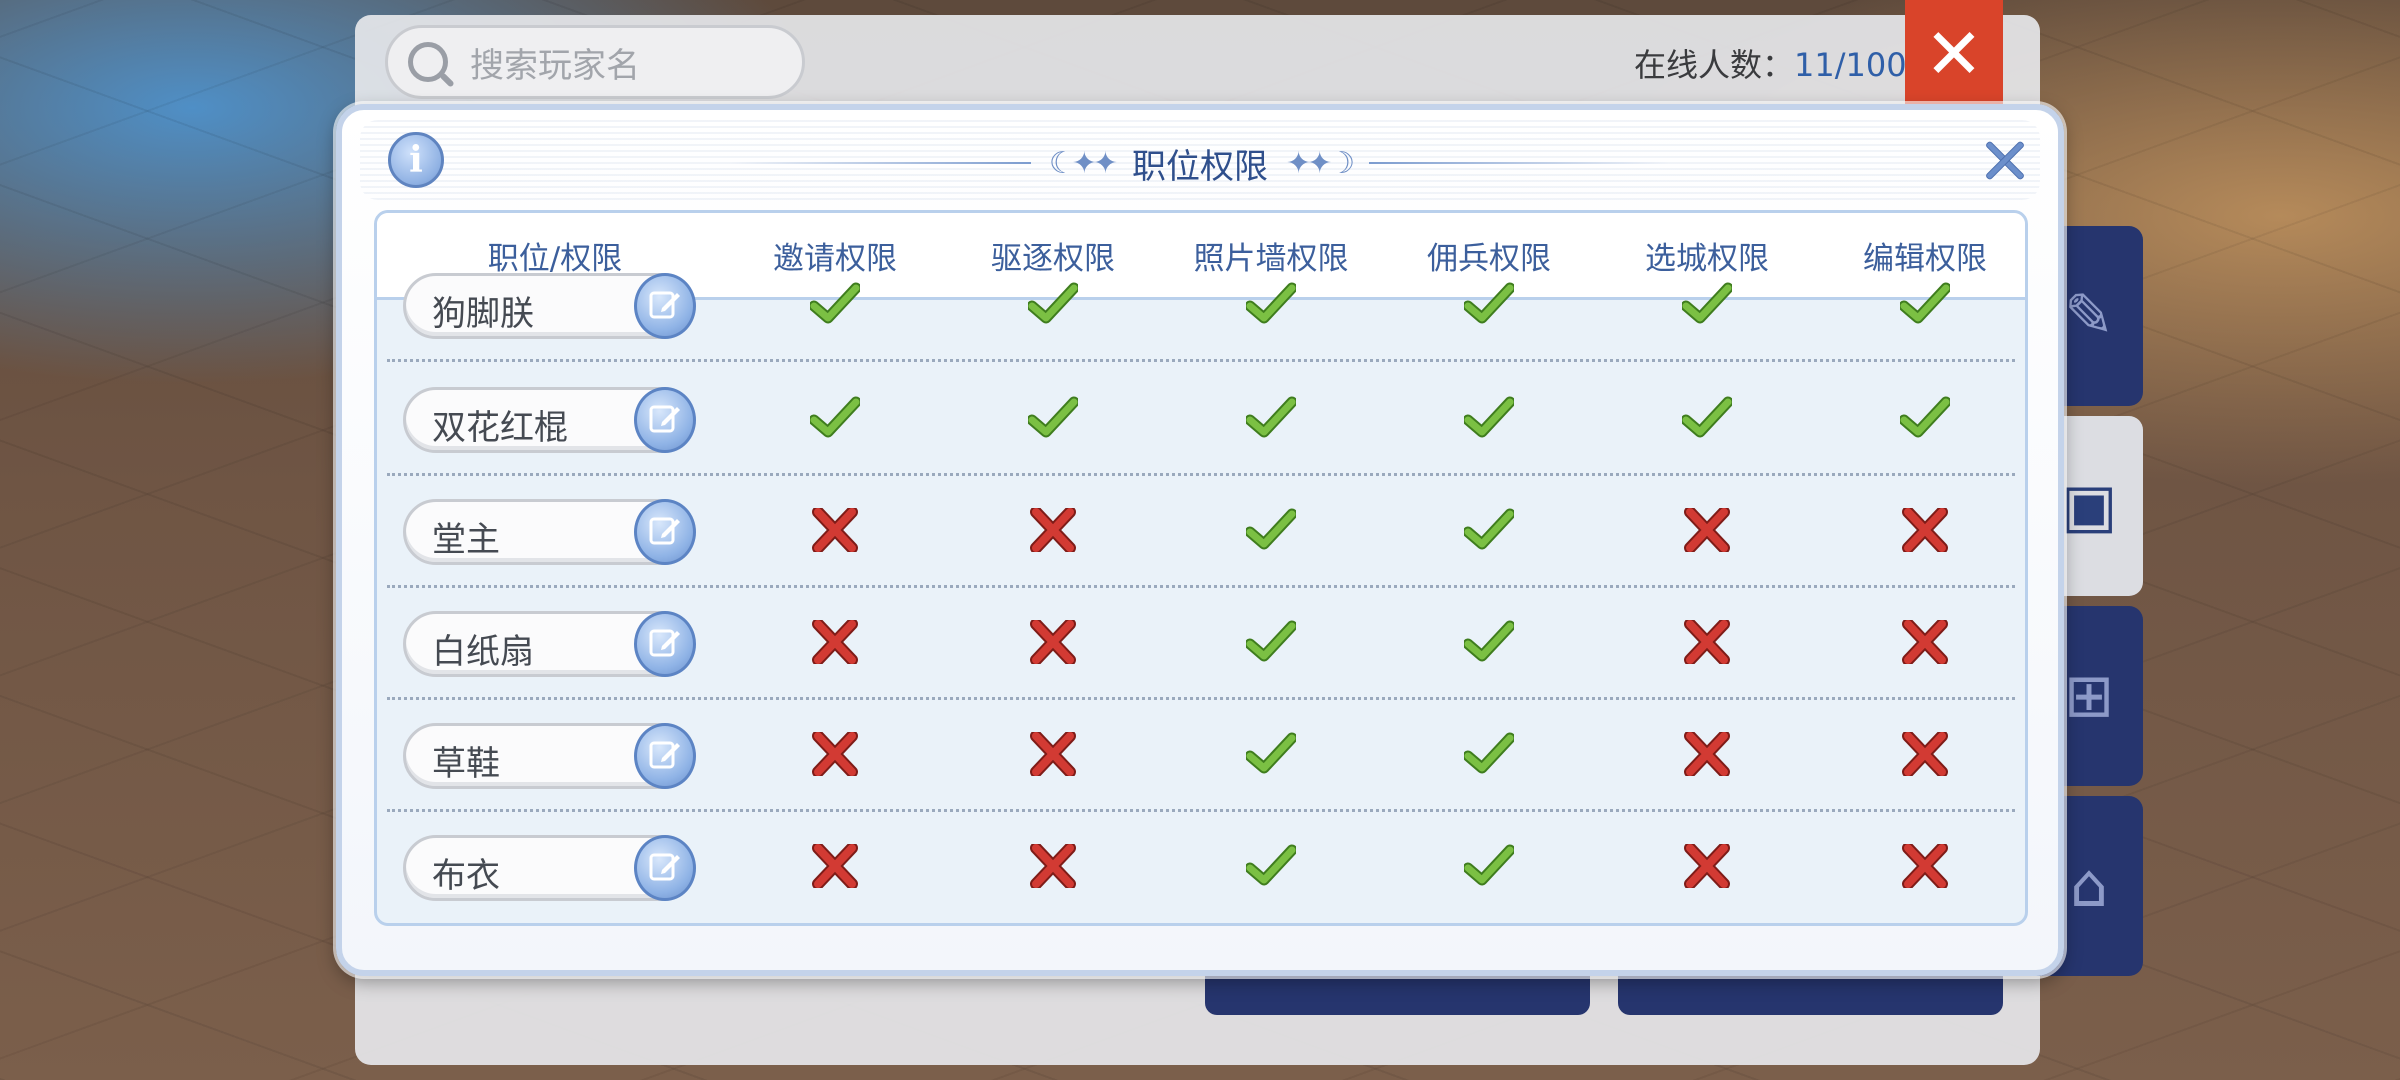 This screenshot has width=2400, height=1080. I want to click on player-search-box: 搜索玩家名, so click(595, 62).